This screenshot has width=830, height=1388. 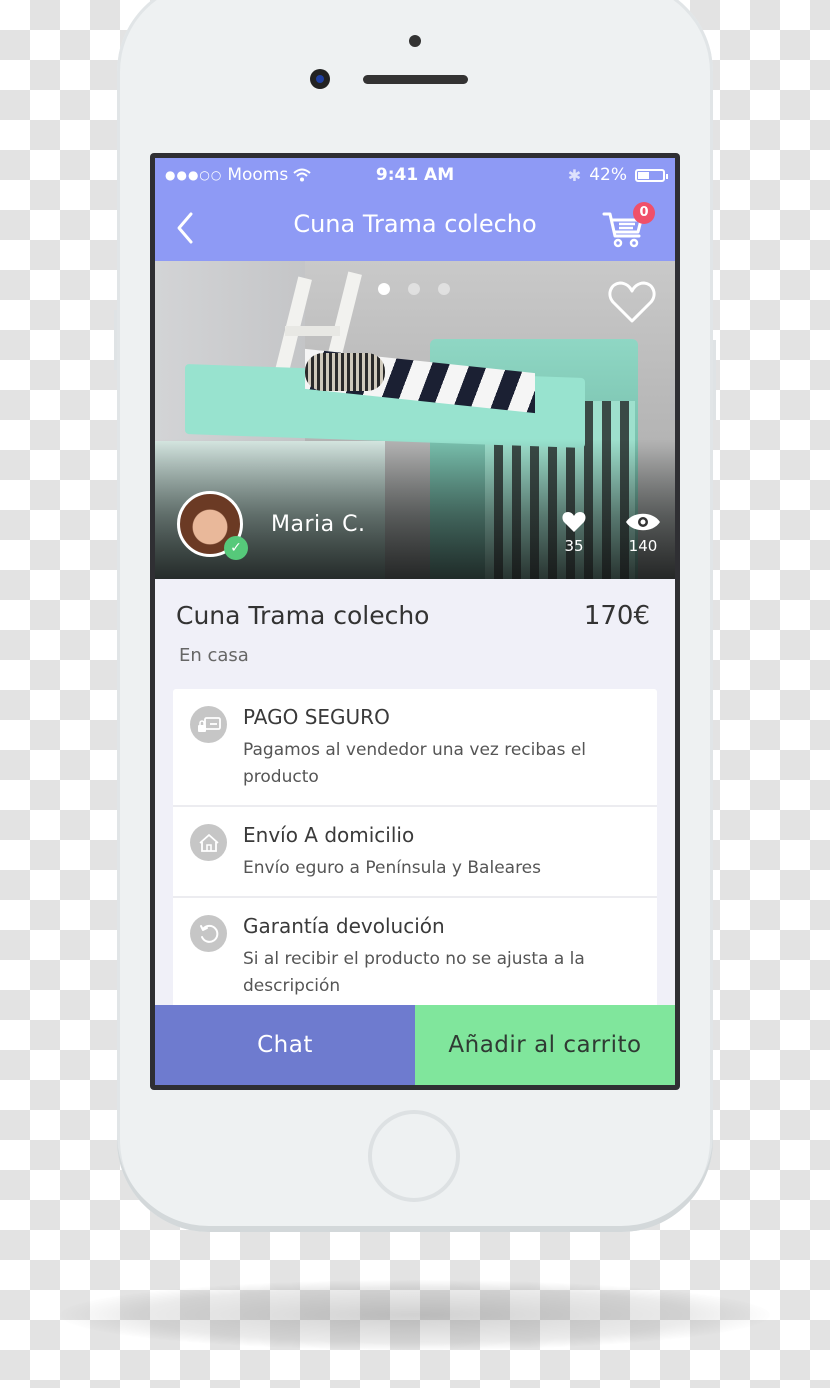 What do you see at coordinates (574, 533) in the screenshot?
I see `likes-stat: 35` at bounding box center [574, 533].